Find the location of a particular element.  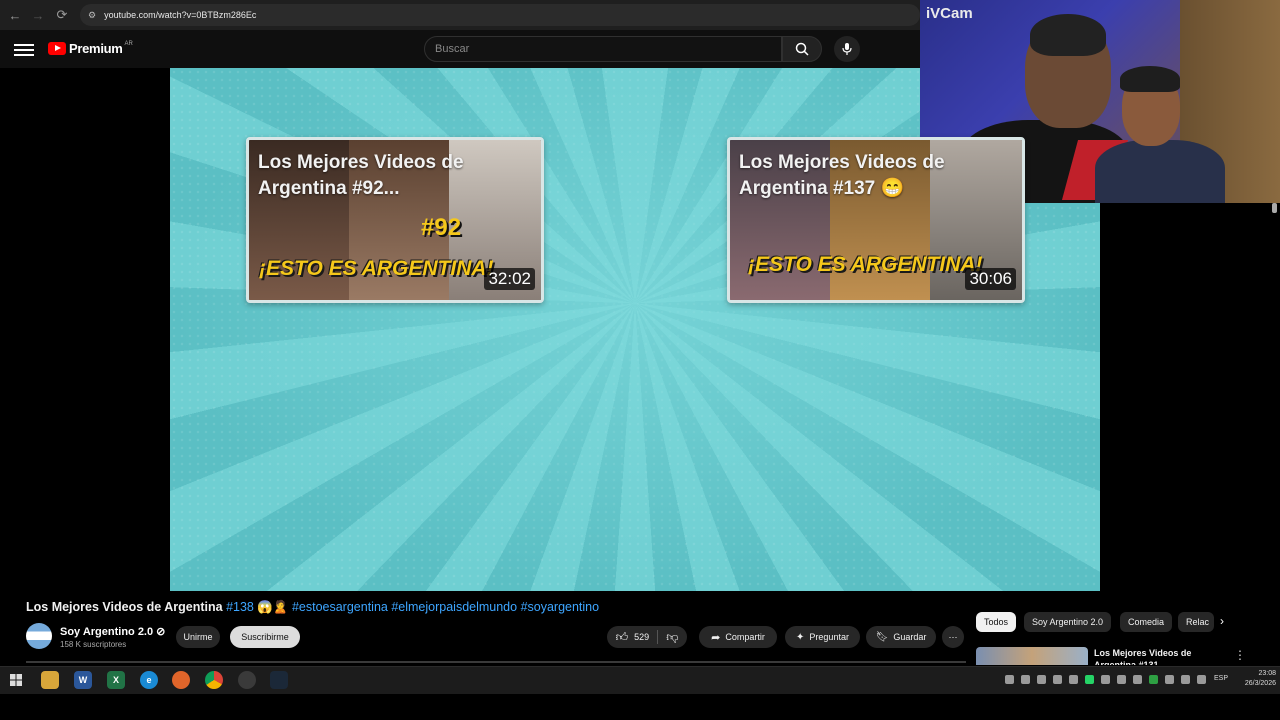

country-code: AR is located at coordinates (128, 43).